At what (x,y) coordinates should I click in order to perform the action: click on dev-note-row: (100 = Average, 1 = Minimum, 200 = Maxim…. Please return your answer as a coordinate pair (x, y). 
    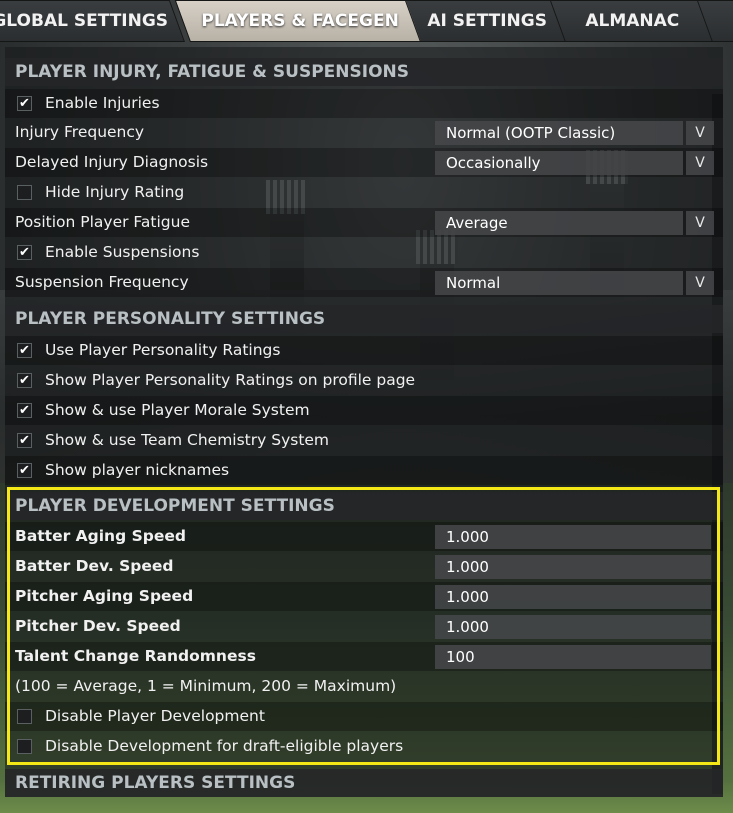
    Looking at the image, I should click on (364, 686).